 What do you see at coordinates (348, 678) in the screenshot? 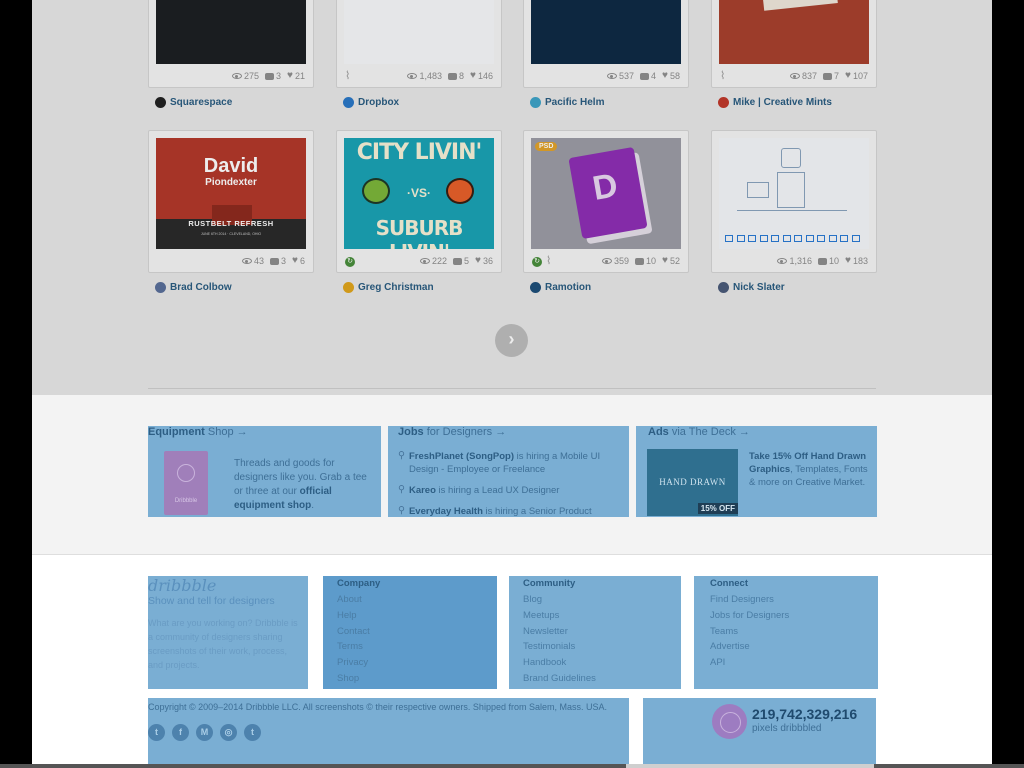
I see `footer-link-shop: Shop` at bounding box center [348, 678].